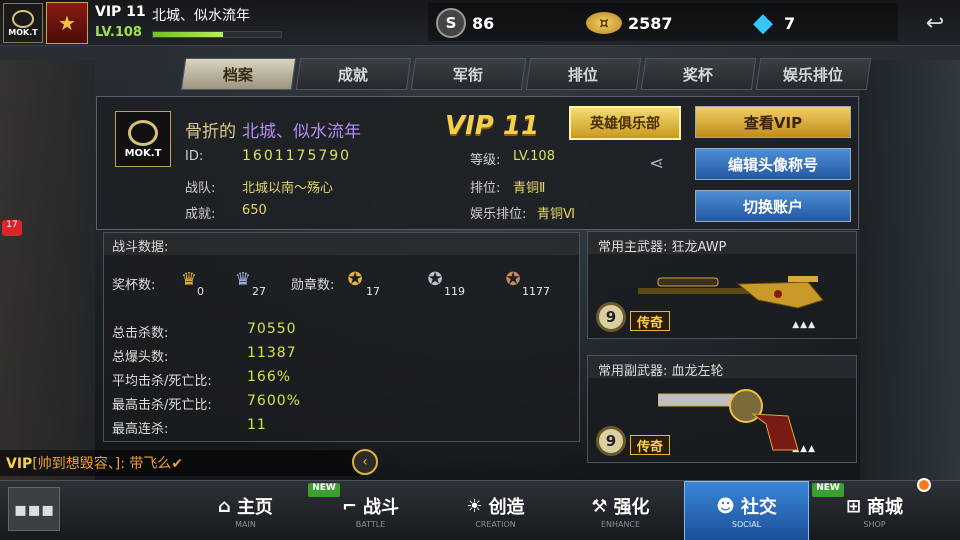  What do you see at coordinates (243, 279) in the screenshot?
I see `silver-trophy-icon: ♛` at bounding box center [243, 279].